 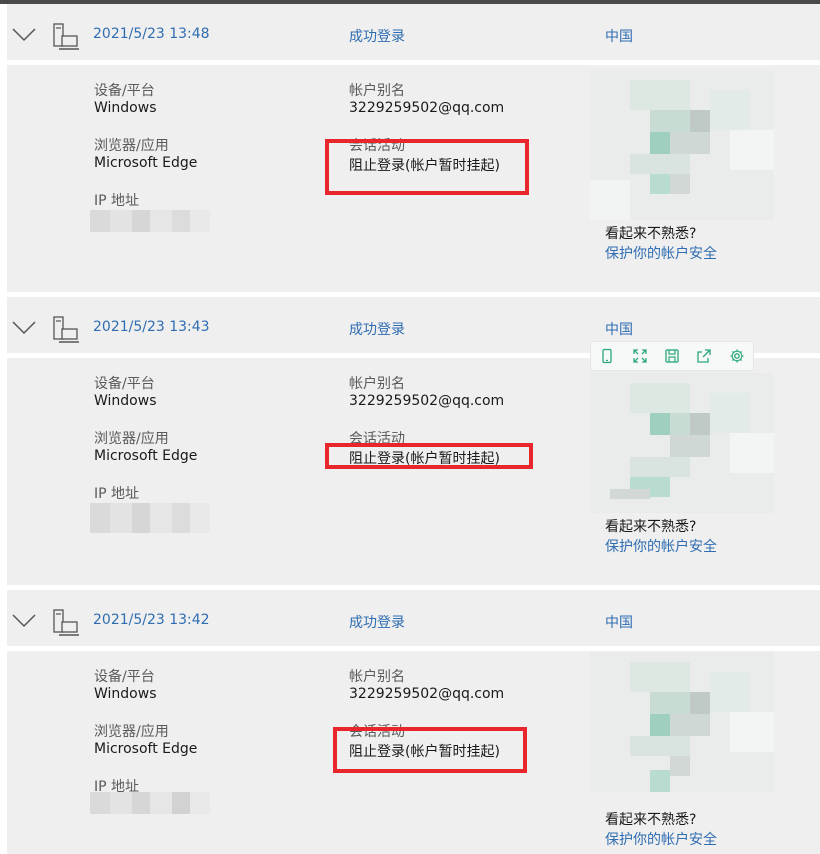 I want to click on share-icon, so click(x=704, y=356).